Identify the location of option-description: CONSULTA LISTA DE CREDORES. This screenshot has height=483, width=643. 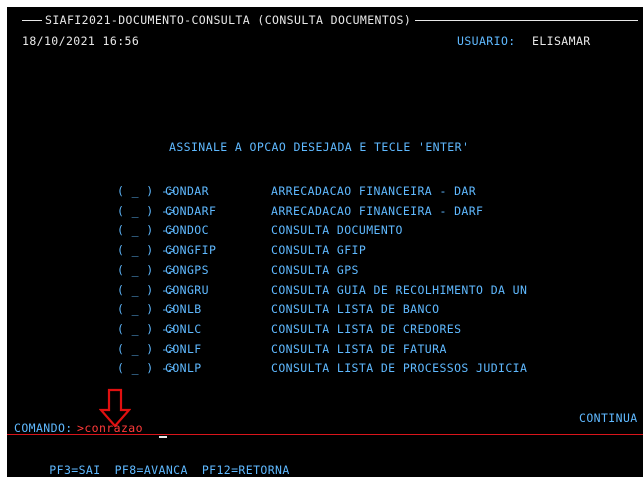
(366, 328).